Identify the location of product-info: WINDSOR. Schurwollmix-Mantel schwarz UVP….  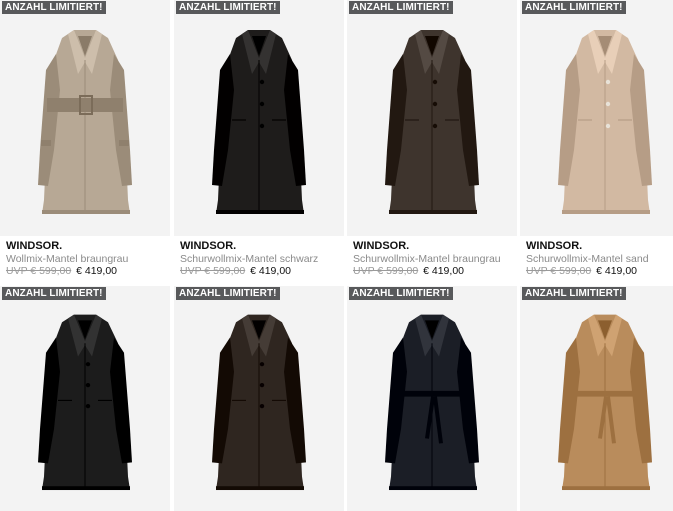
(264, 259).